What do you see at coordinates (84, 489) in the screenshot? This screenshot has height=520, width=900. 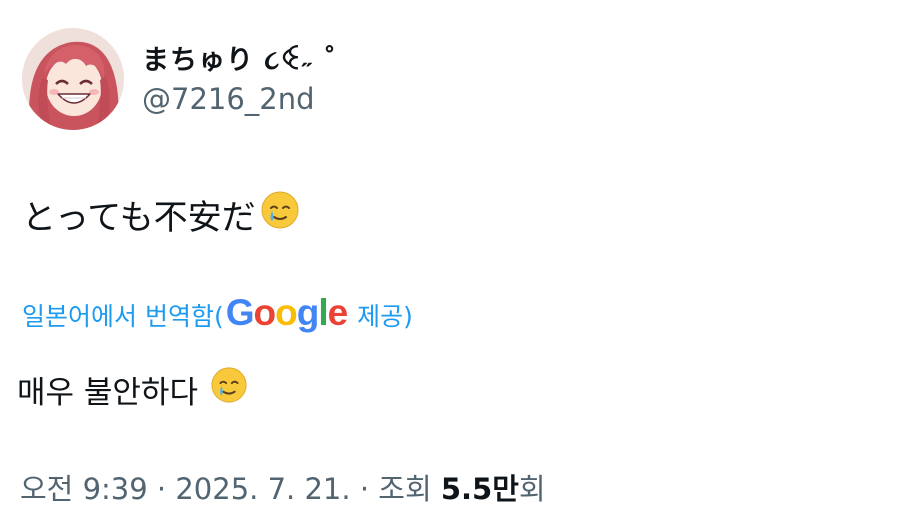 I see `tweet-time: 오전 9:39` at bounding box center [84, 489].